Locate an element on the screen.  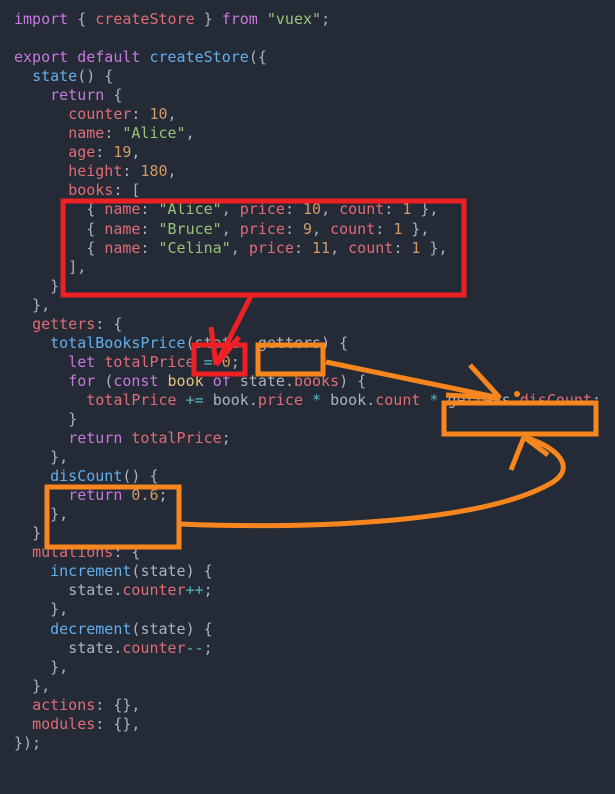
code-line: { name: "Bruce", price: 9, count: 1 }, is located at coordinates (258, 228).